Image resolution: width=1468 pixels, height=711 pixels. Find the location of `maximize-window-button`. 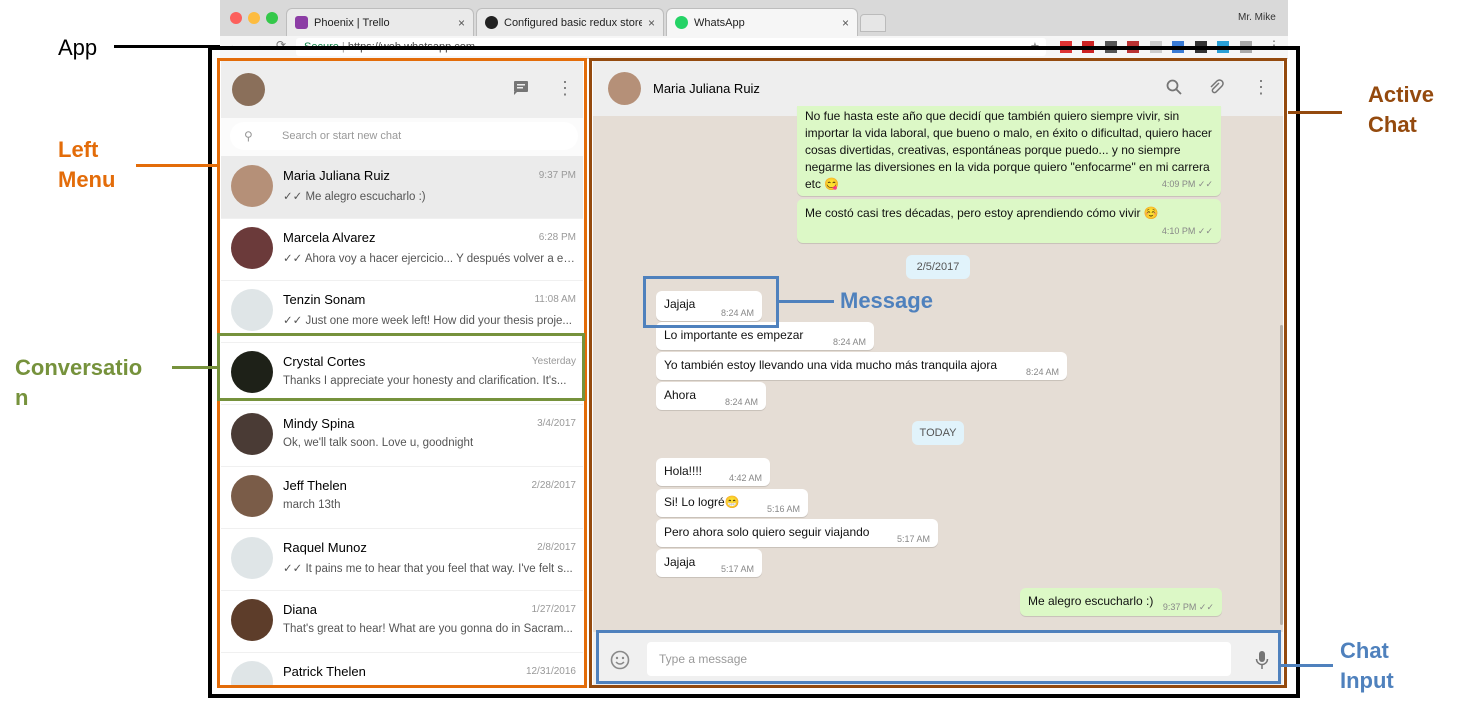

maximize-window-button is located at coordinates (272, 18).